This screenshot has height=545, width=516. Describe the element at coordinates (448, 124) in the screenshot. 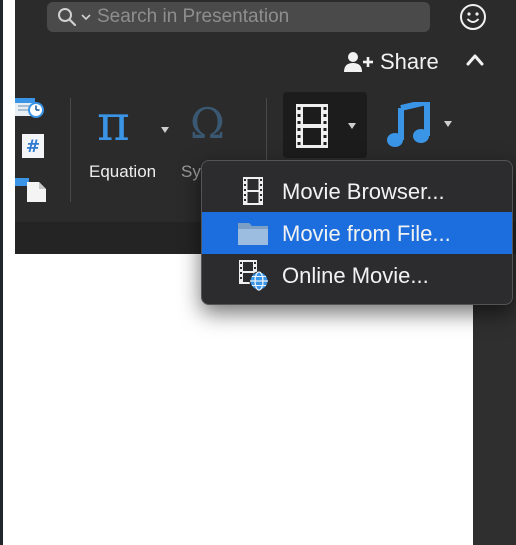

I see `audio-dropdown-arrow-icon` at that location.